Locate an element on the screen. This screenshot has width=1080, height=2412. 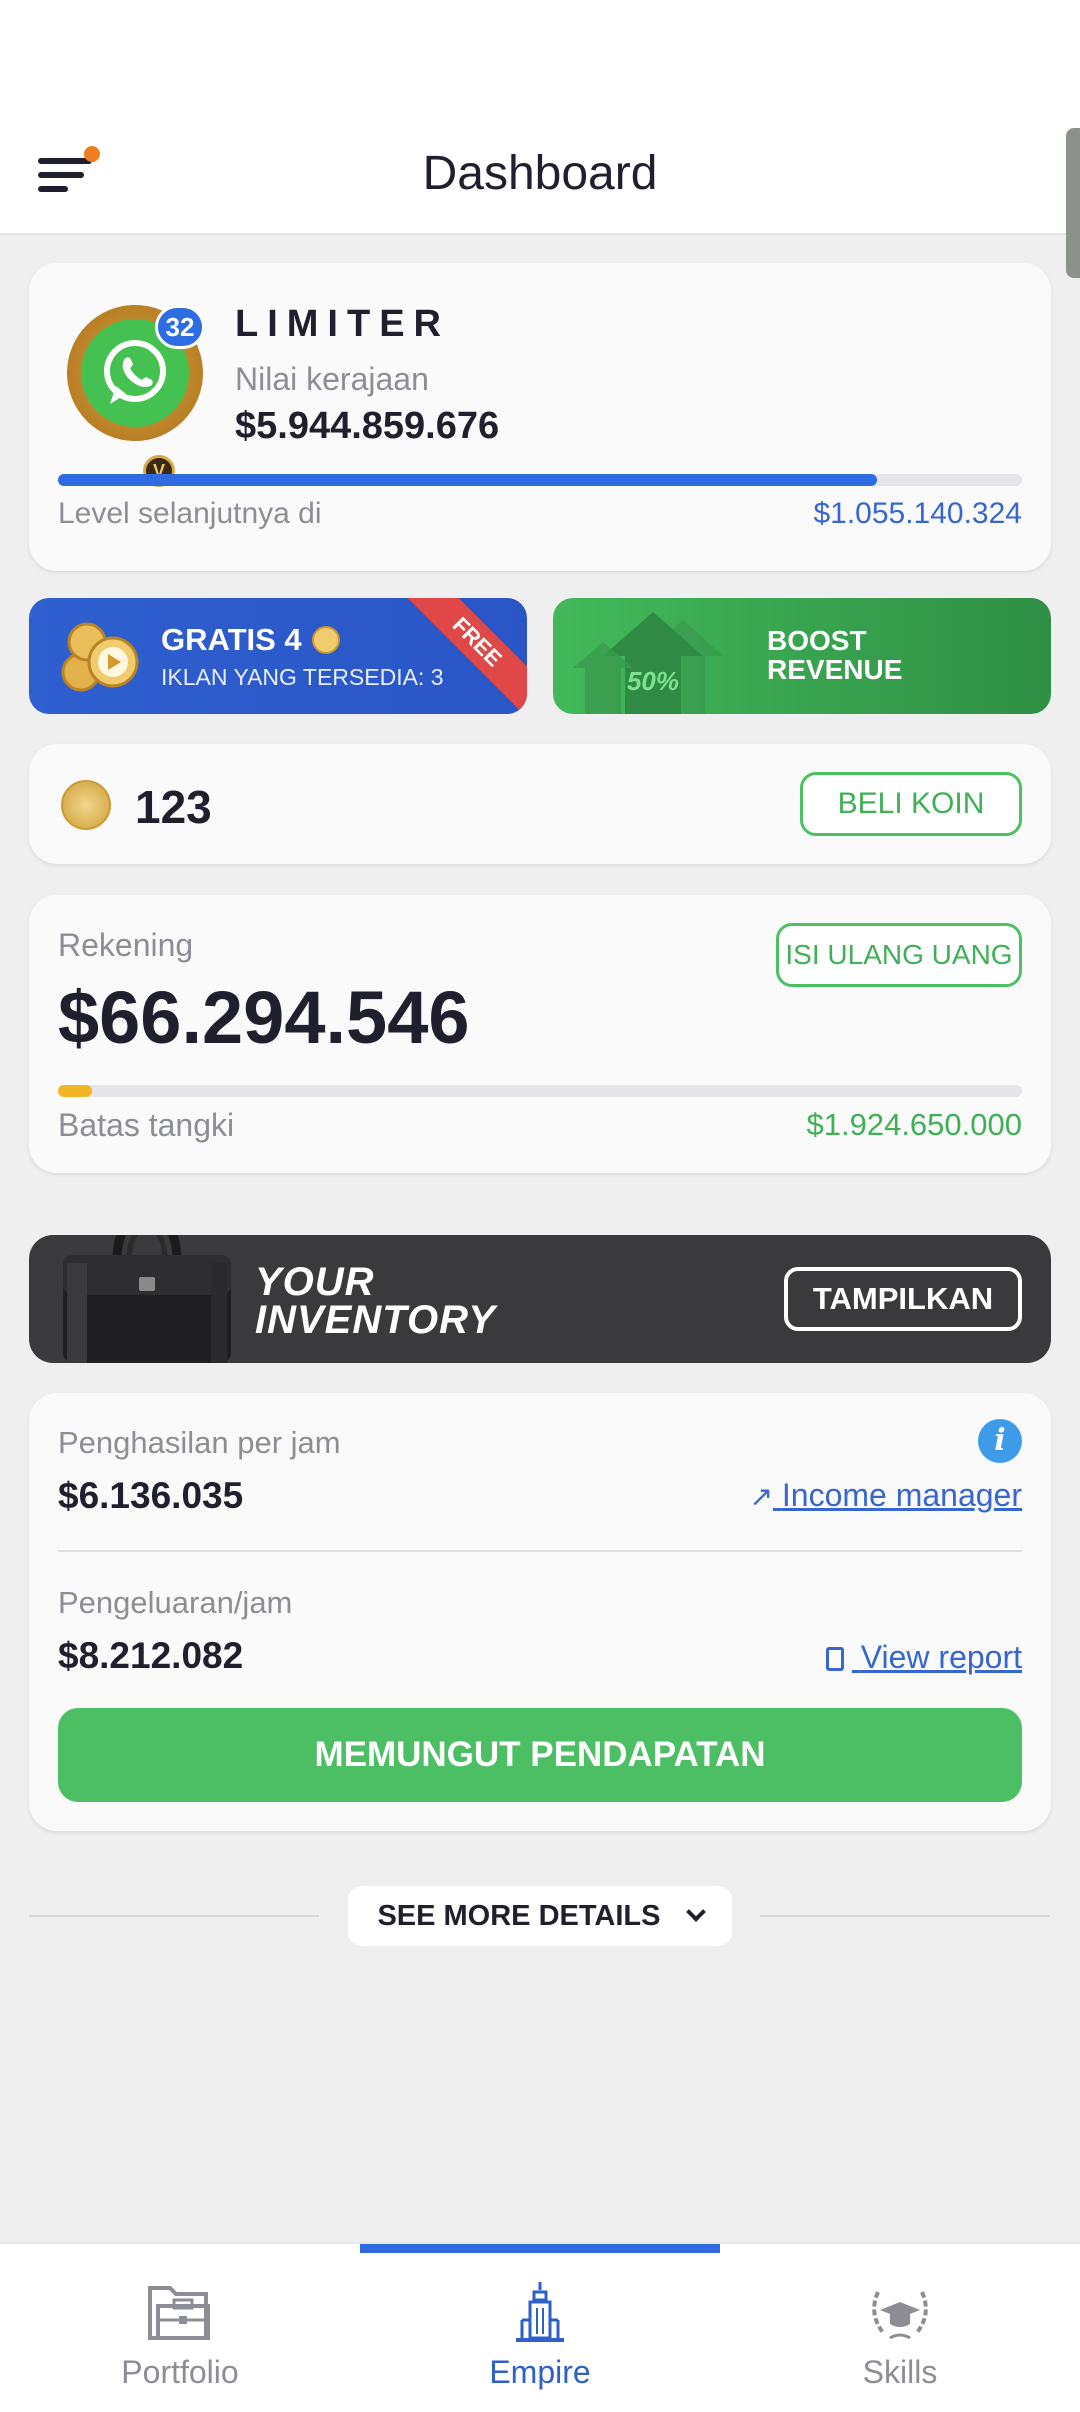
tab-empire: Empire is located at coordinates (540, 2328).